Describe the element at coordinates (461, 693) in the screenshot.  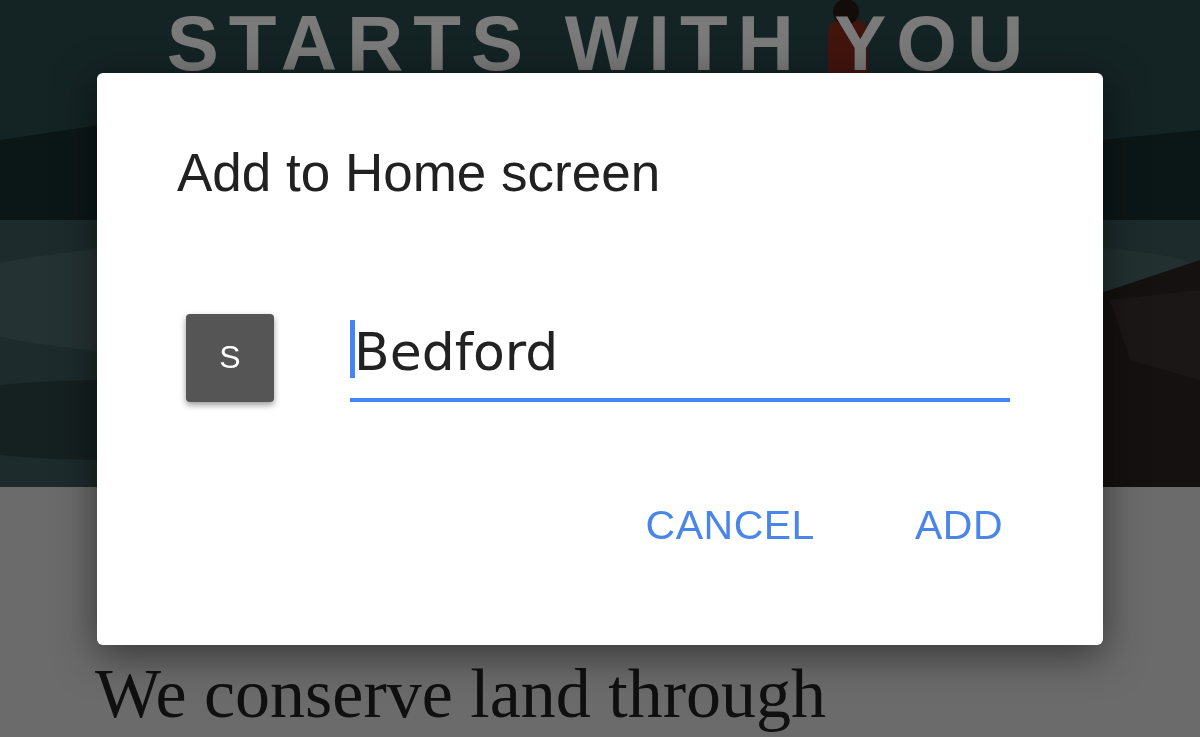
I see `body-text: We conserve land through` at that location.